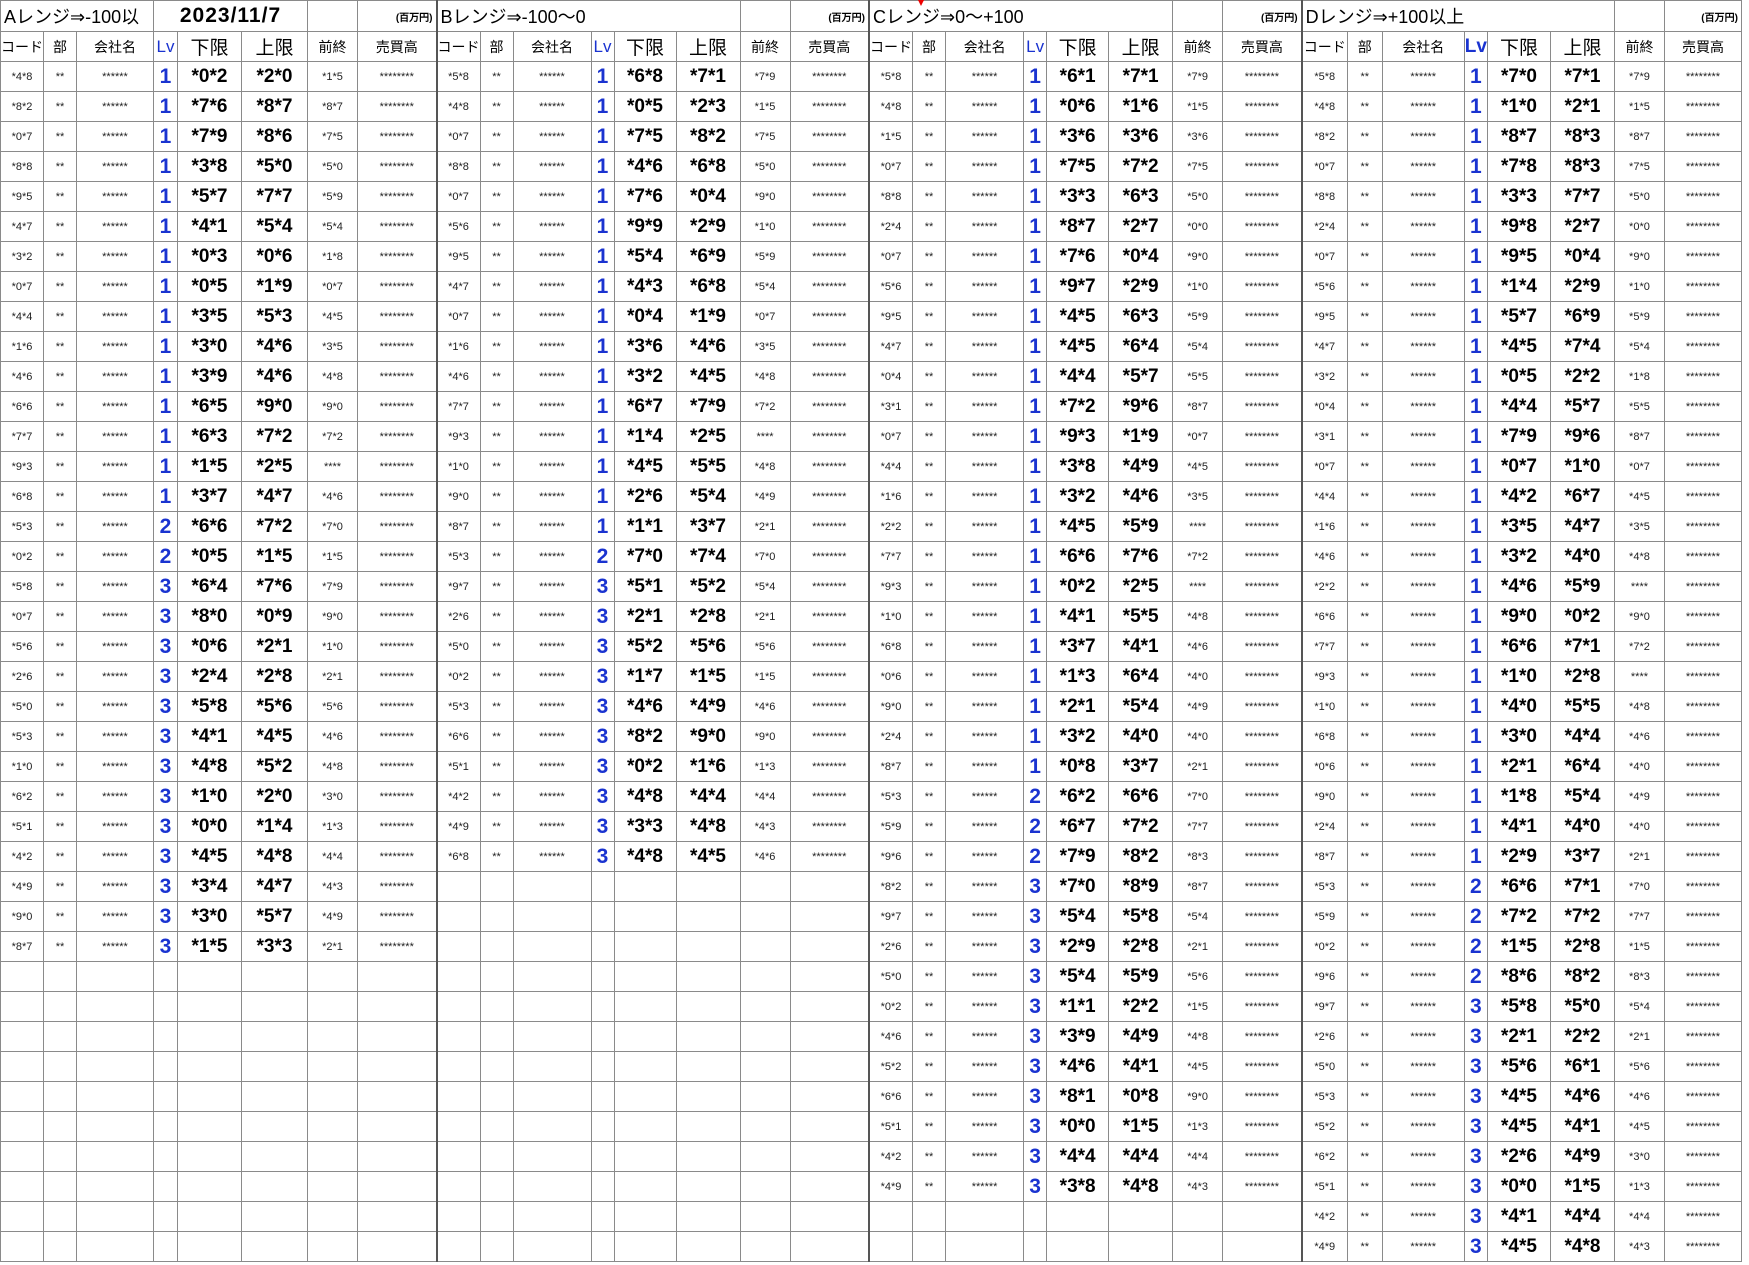  What do you see at coordinates (332, 106) in the screenshot?
I see `prev-cell: *8*7` at bounding box center [332, 106].